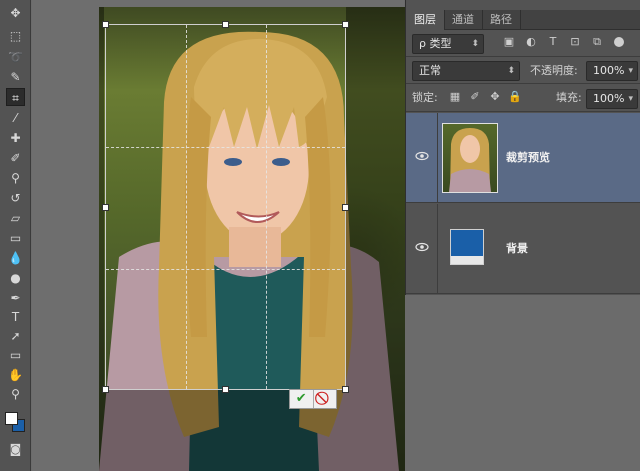  What do you see at coordinates (619, 42) in the screenshot?
I see `filter-toggle-icon` at bounding box center [619, 42].